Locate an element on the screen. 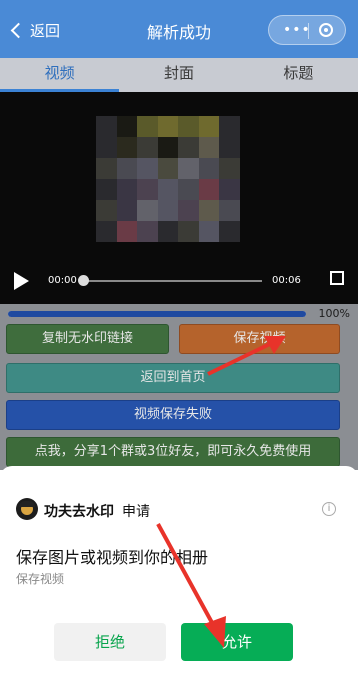 The image size is (358, 673). seek-knob is located at coordinates (83, 280).